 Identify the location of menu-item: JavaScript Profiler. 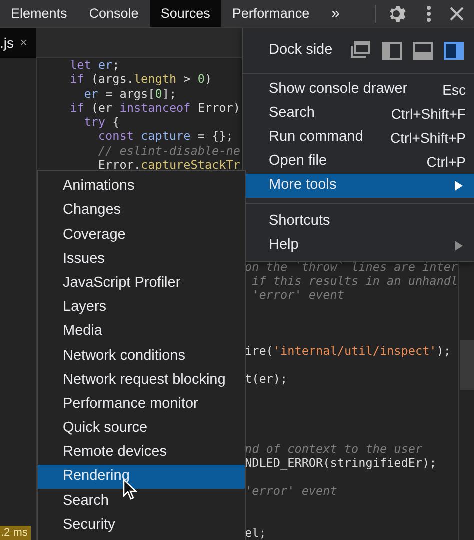
(141, 284).